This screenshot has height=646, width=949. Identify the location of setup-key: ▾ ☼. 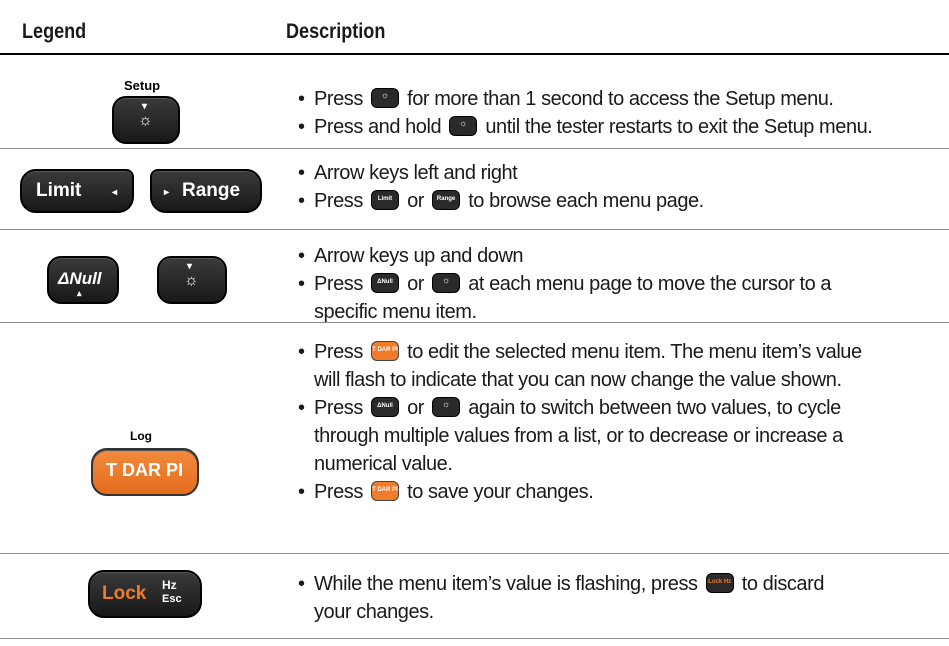
(146, 120).